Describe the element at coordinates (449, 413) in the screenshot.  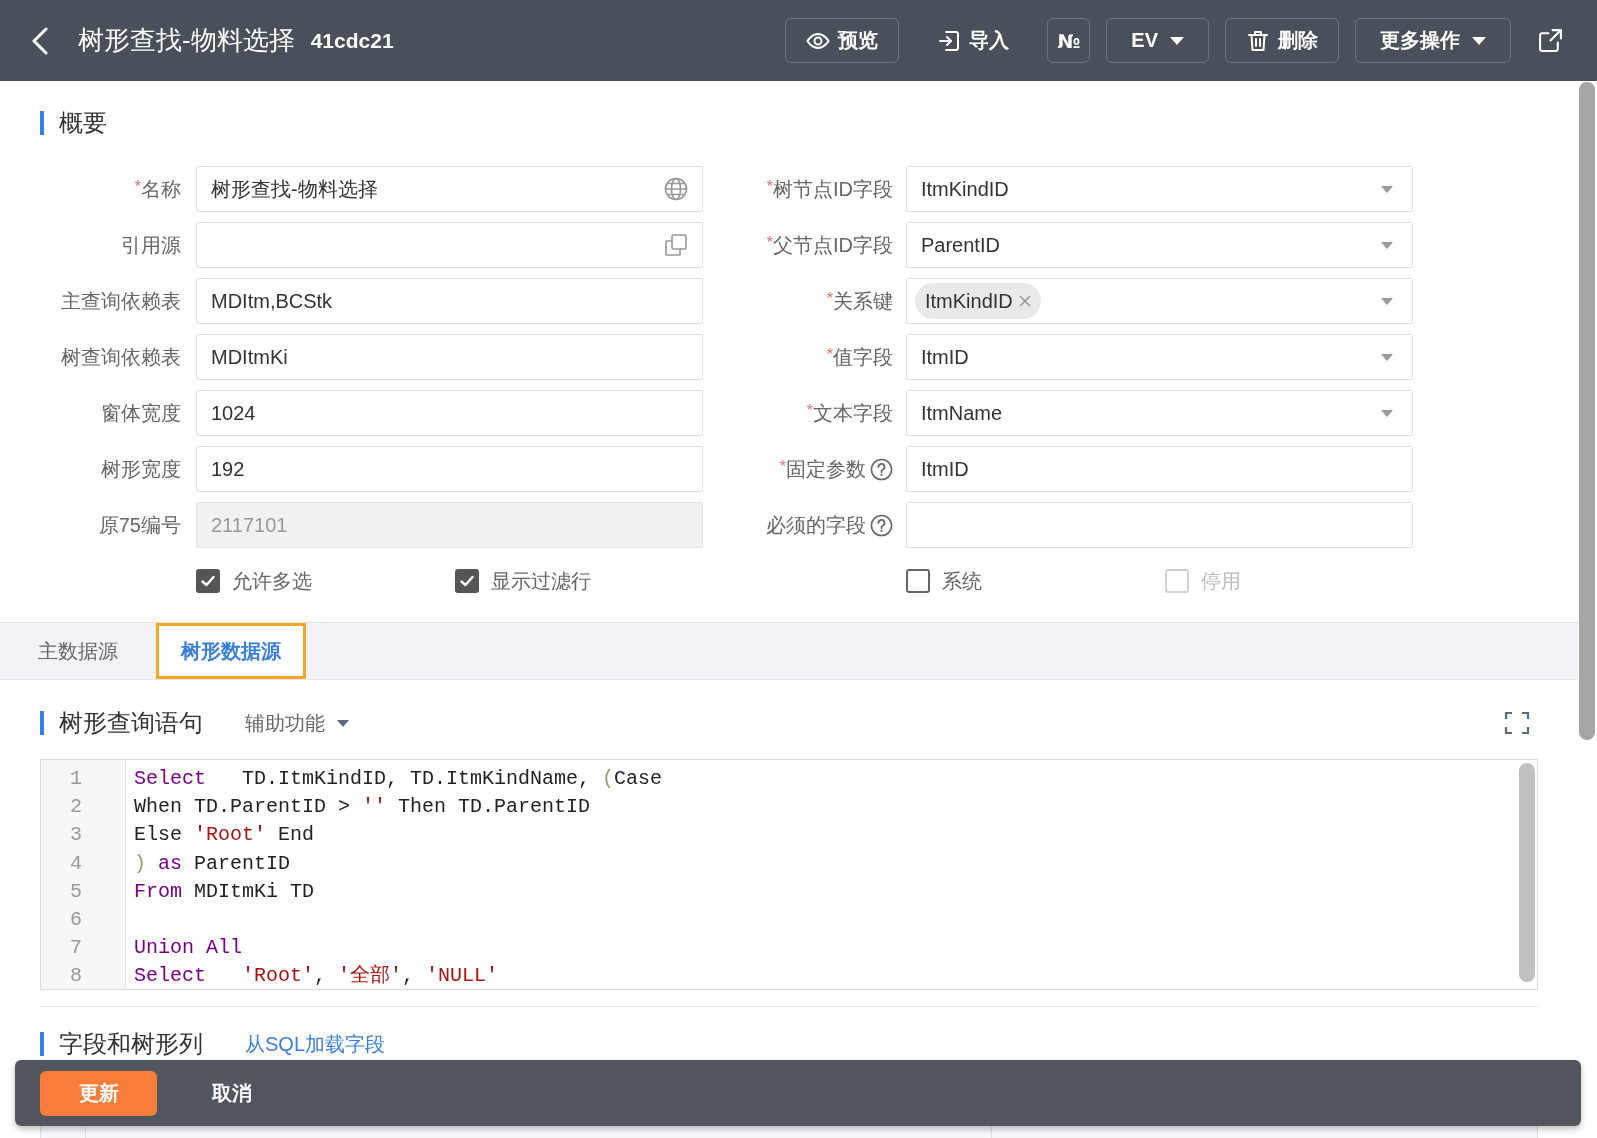
I see `text-field: 1024` at that location.